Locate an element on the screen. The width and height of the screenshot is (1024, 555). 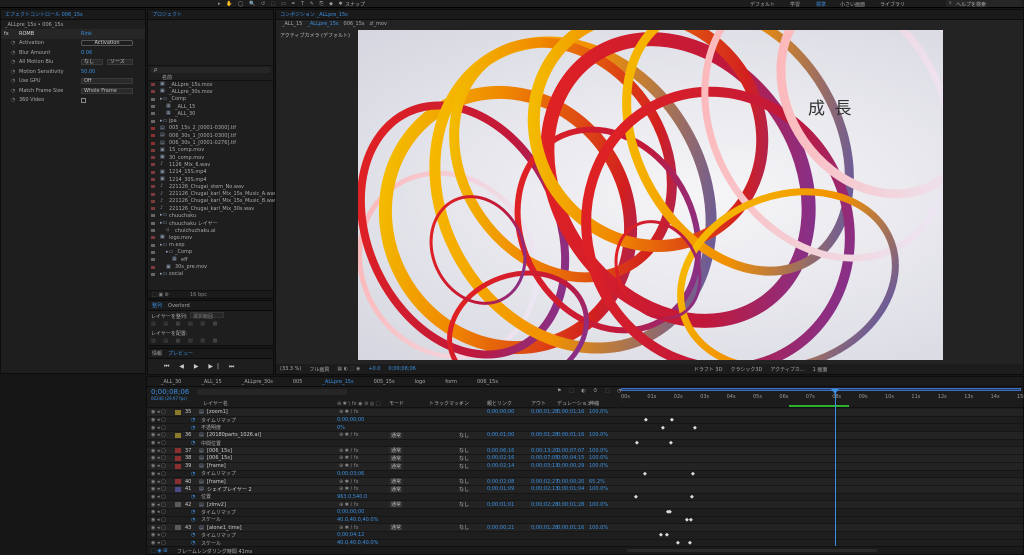
comp-footer-icons: ▦ ◐ ⬚ ◉ is located at coordinates (348, 369).